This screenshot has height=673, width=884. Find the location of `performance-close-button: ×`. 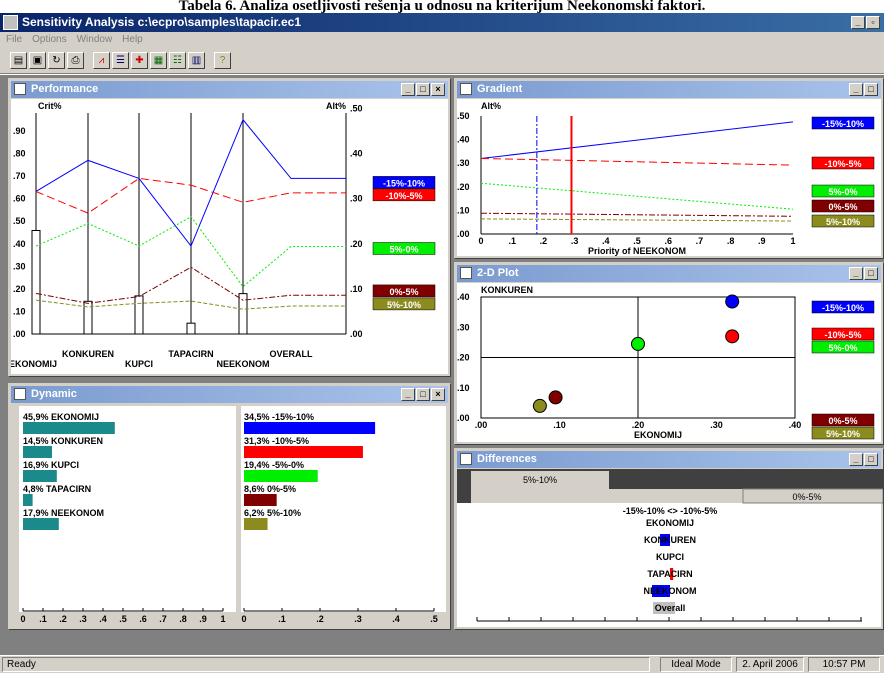

performance-close-button: × is located at coordinates (438, 89).